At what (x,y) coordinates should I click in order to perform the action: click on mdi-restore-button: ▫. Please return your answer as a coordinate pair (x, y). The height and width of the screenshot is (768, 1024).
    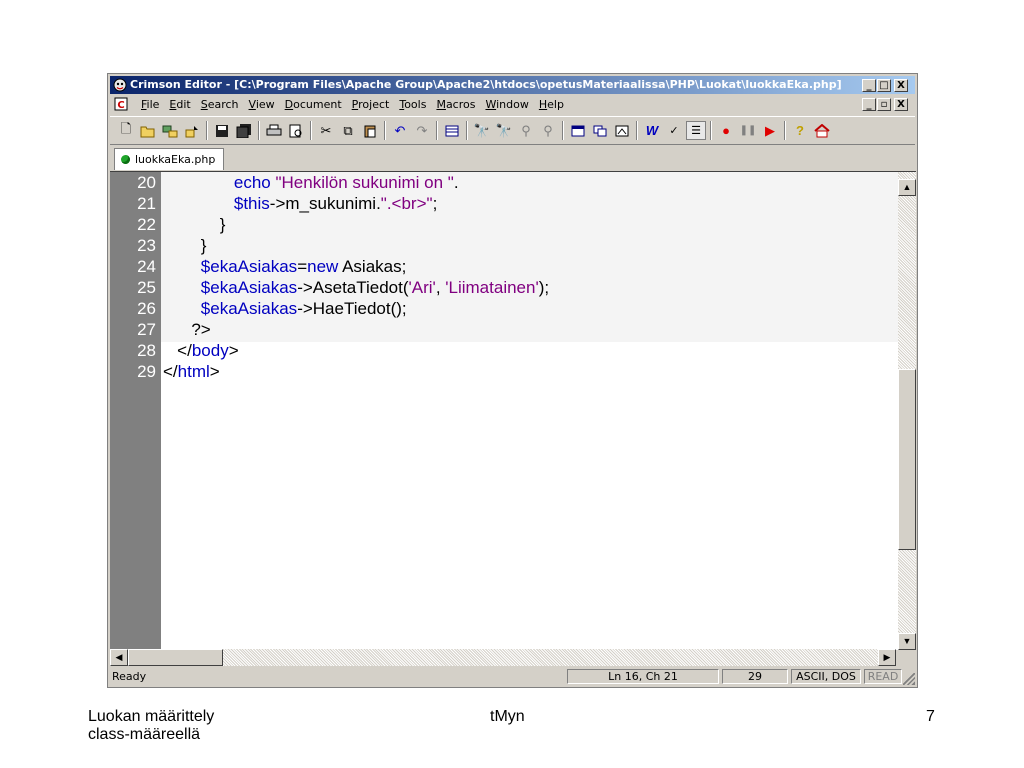
    Looking at the image, I should click on (884, 104).